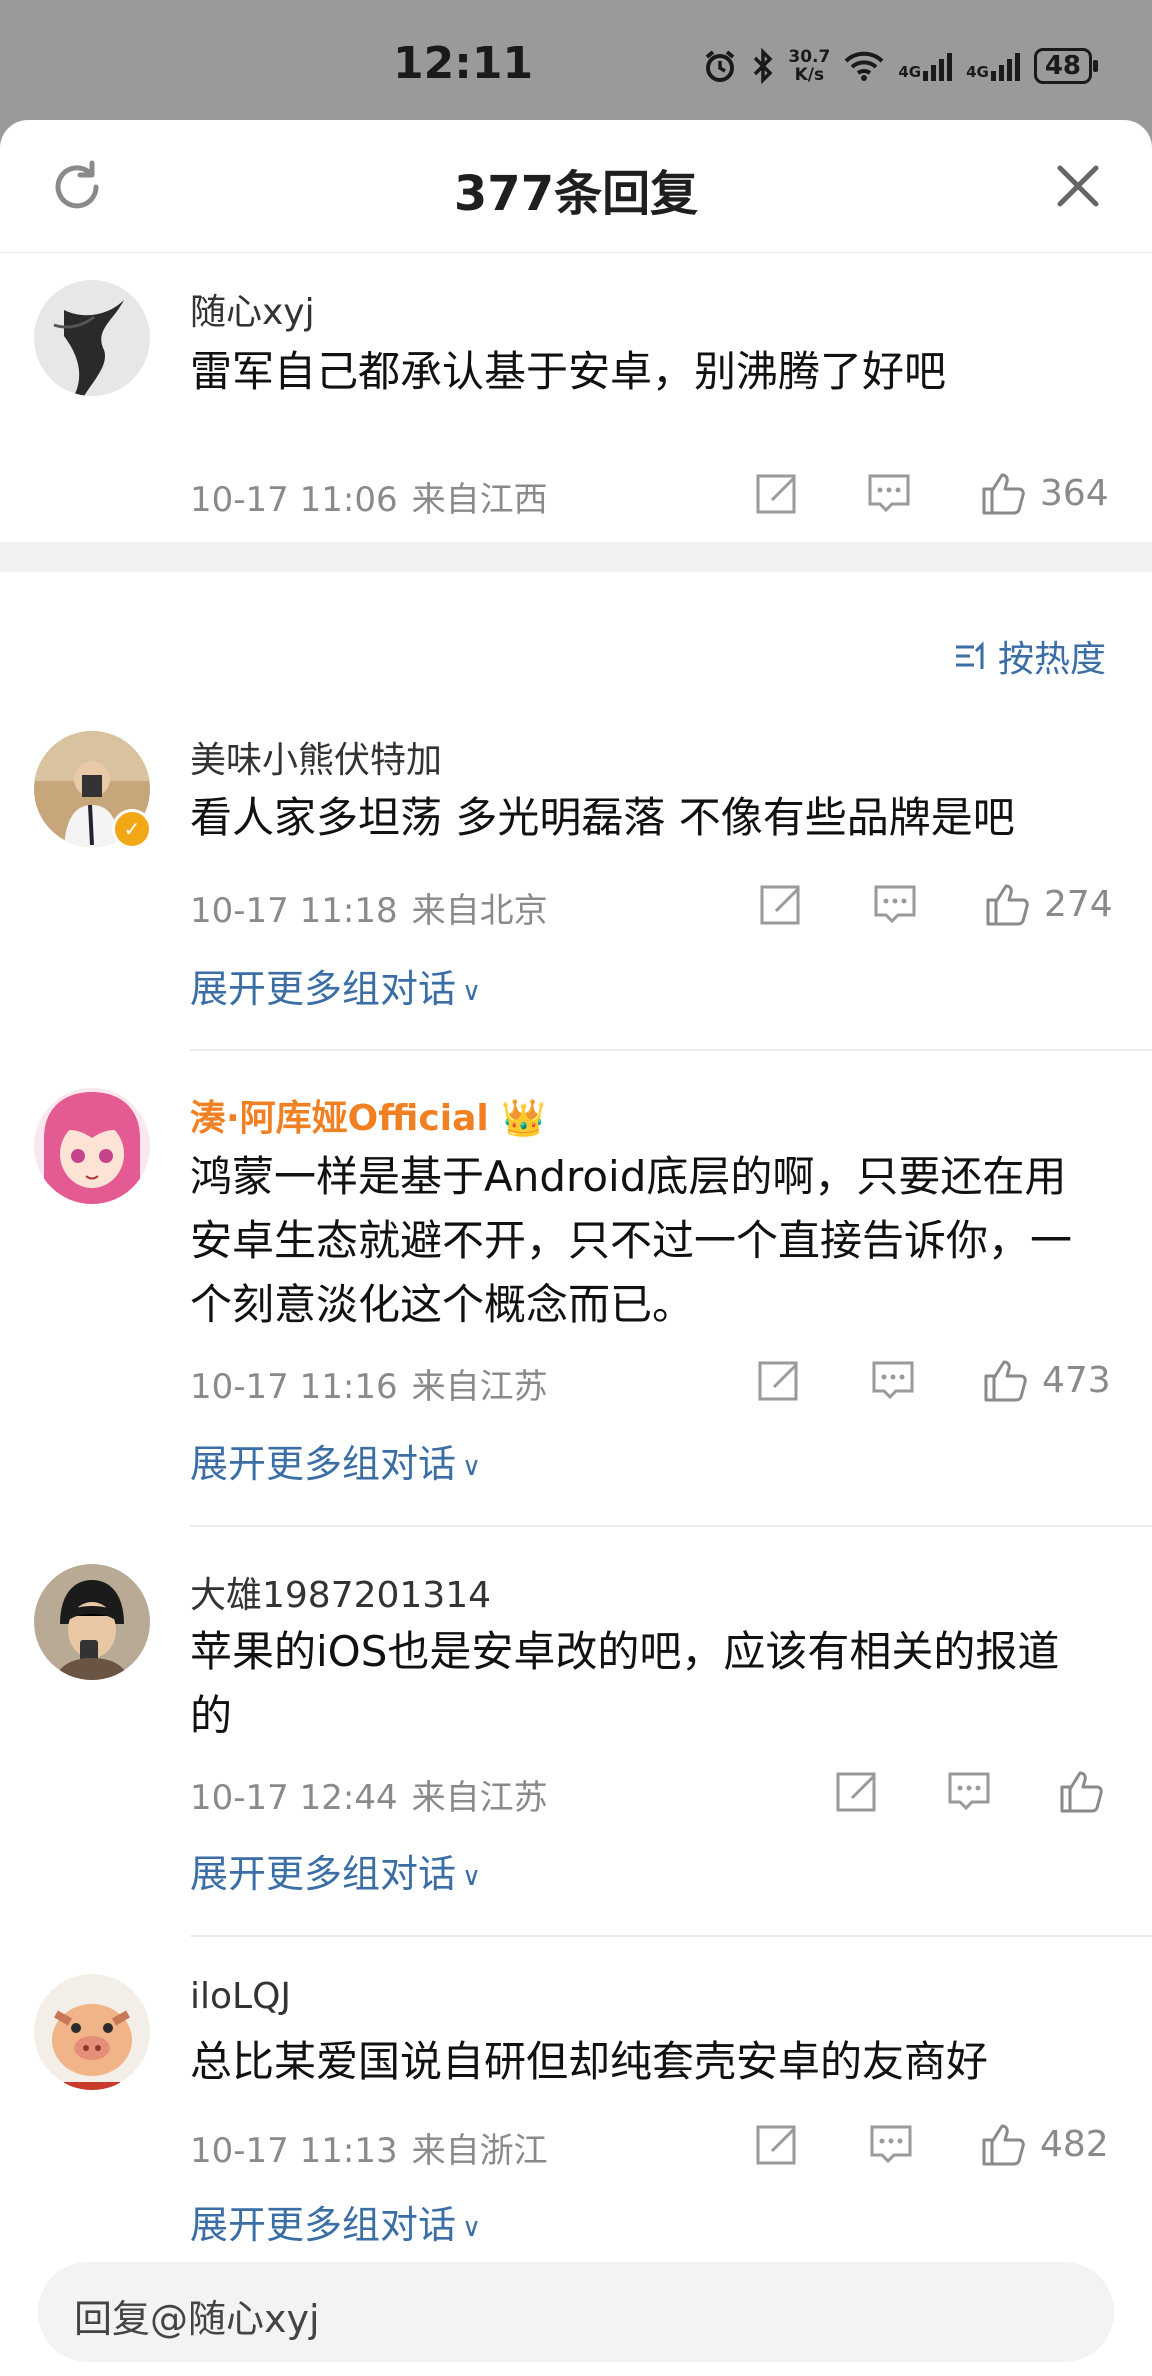  What do you see at coordinates (369, 1798) in the screenshot?
I see `comment-meta: 10-17 12:44 来自江苏` at bounding box center [369, 1798].